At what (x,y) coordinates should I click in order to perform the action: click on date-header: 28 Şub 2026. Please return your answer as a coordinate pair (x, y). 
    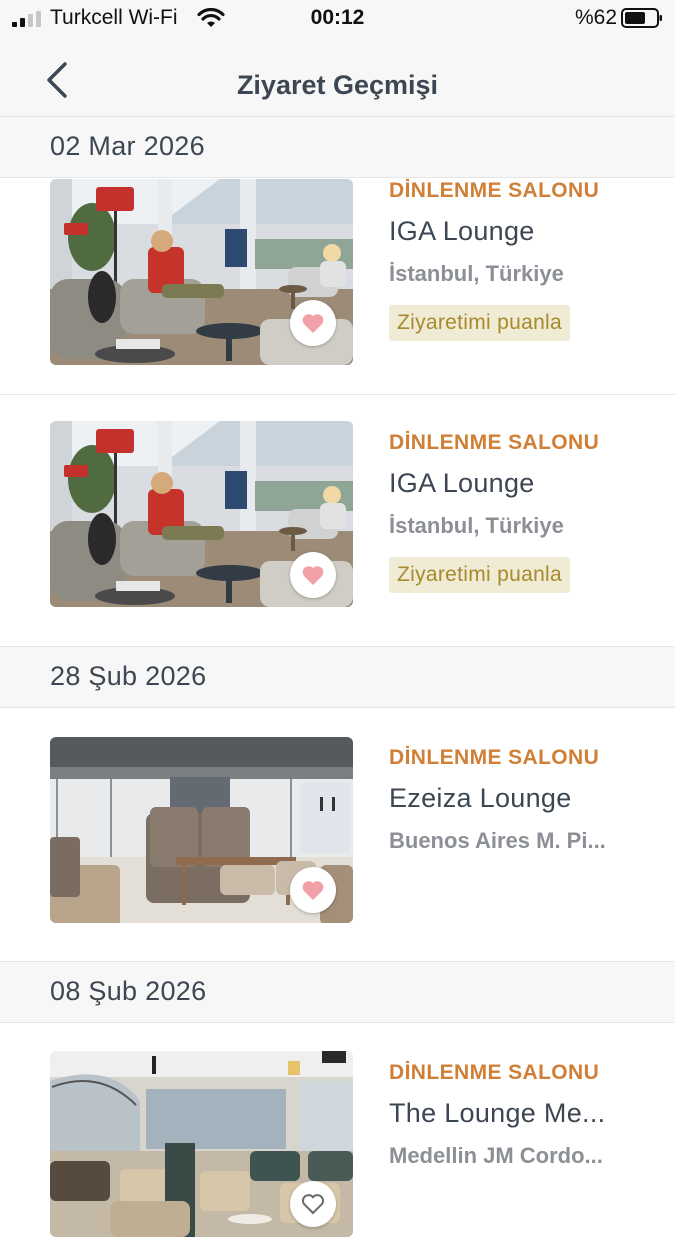
    Looking at the image, I should click on (337, 677).